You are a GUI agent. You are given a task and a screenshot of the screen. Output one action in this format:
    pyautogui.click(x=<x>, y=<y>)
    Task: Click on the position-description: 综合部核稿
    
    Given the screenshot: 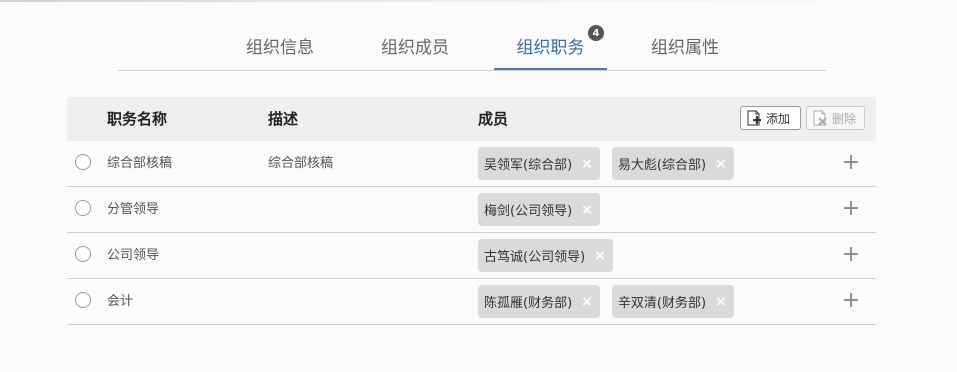 What is the action you would take?
    pyautogui.click(x=301, y=163)
    